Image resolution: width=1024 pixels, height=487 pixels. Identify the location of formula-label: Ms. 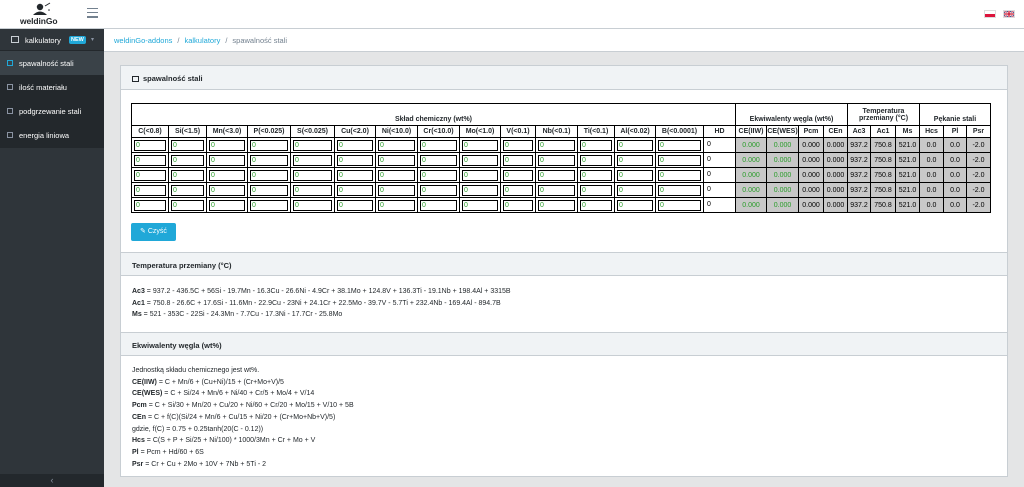
(137, 315).